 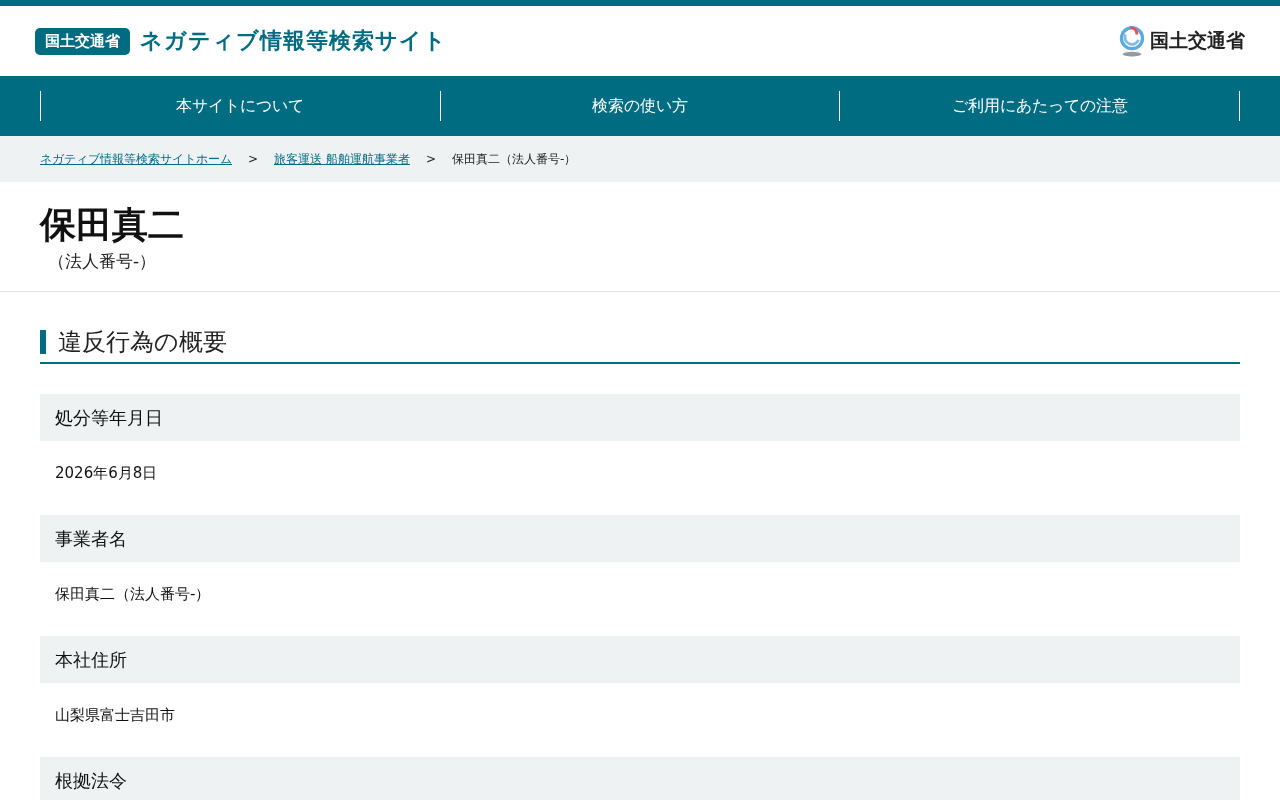 I want to click on breadcrumb-link: ネガティブ情報等検索サイトホーム, so click(x=136, y=159).